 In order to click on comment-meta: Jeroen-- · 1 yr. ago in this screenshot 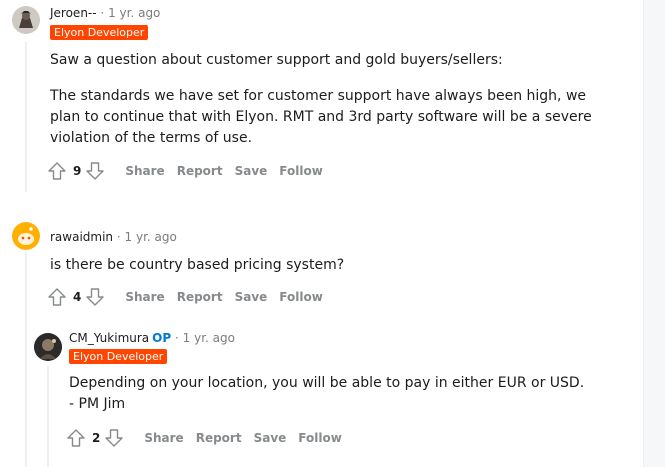, I will do `click(105, 13)`.